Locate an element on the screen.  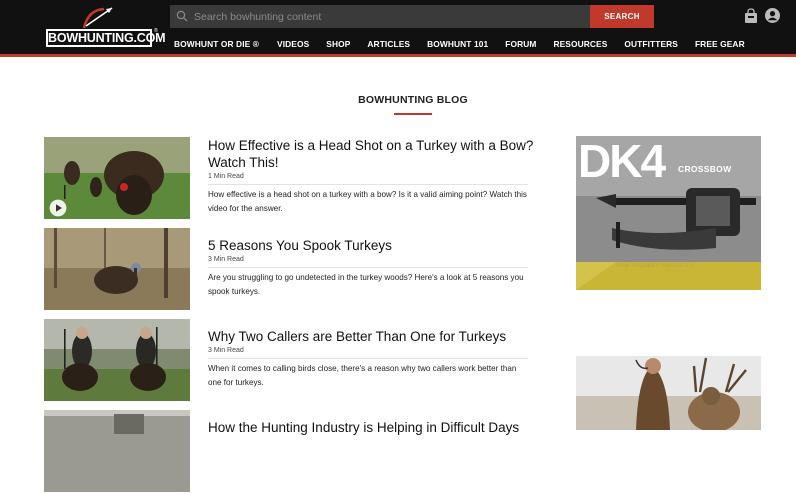
ad-tagline: BOW ARCHERY PRODUCTS is located at coordinates (655, 266).